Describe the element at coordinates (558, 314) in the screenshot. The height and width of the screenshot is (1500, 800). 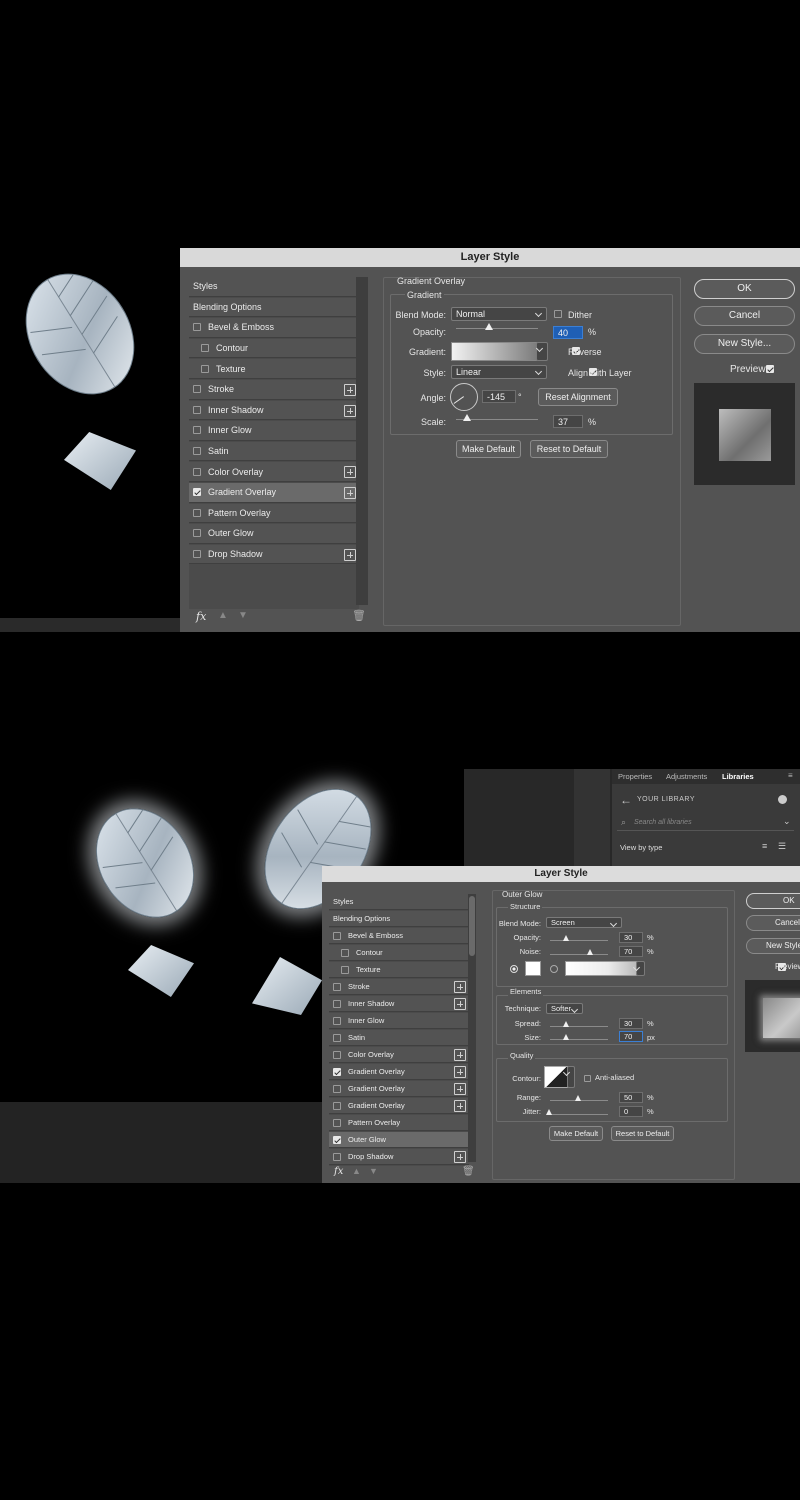
I see `dither-checkbox` at that location.